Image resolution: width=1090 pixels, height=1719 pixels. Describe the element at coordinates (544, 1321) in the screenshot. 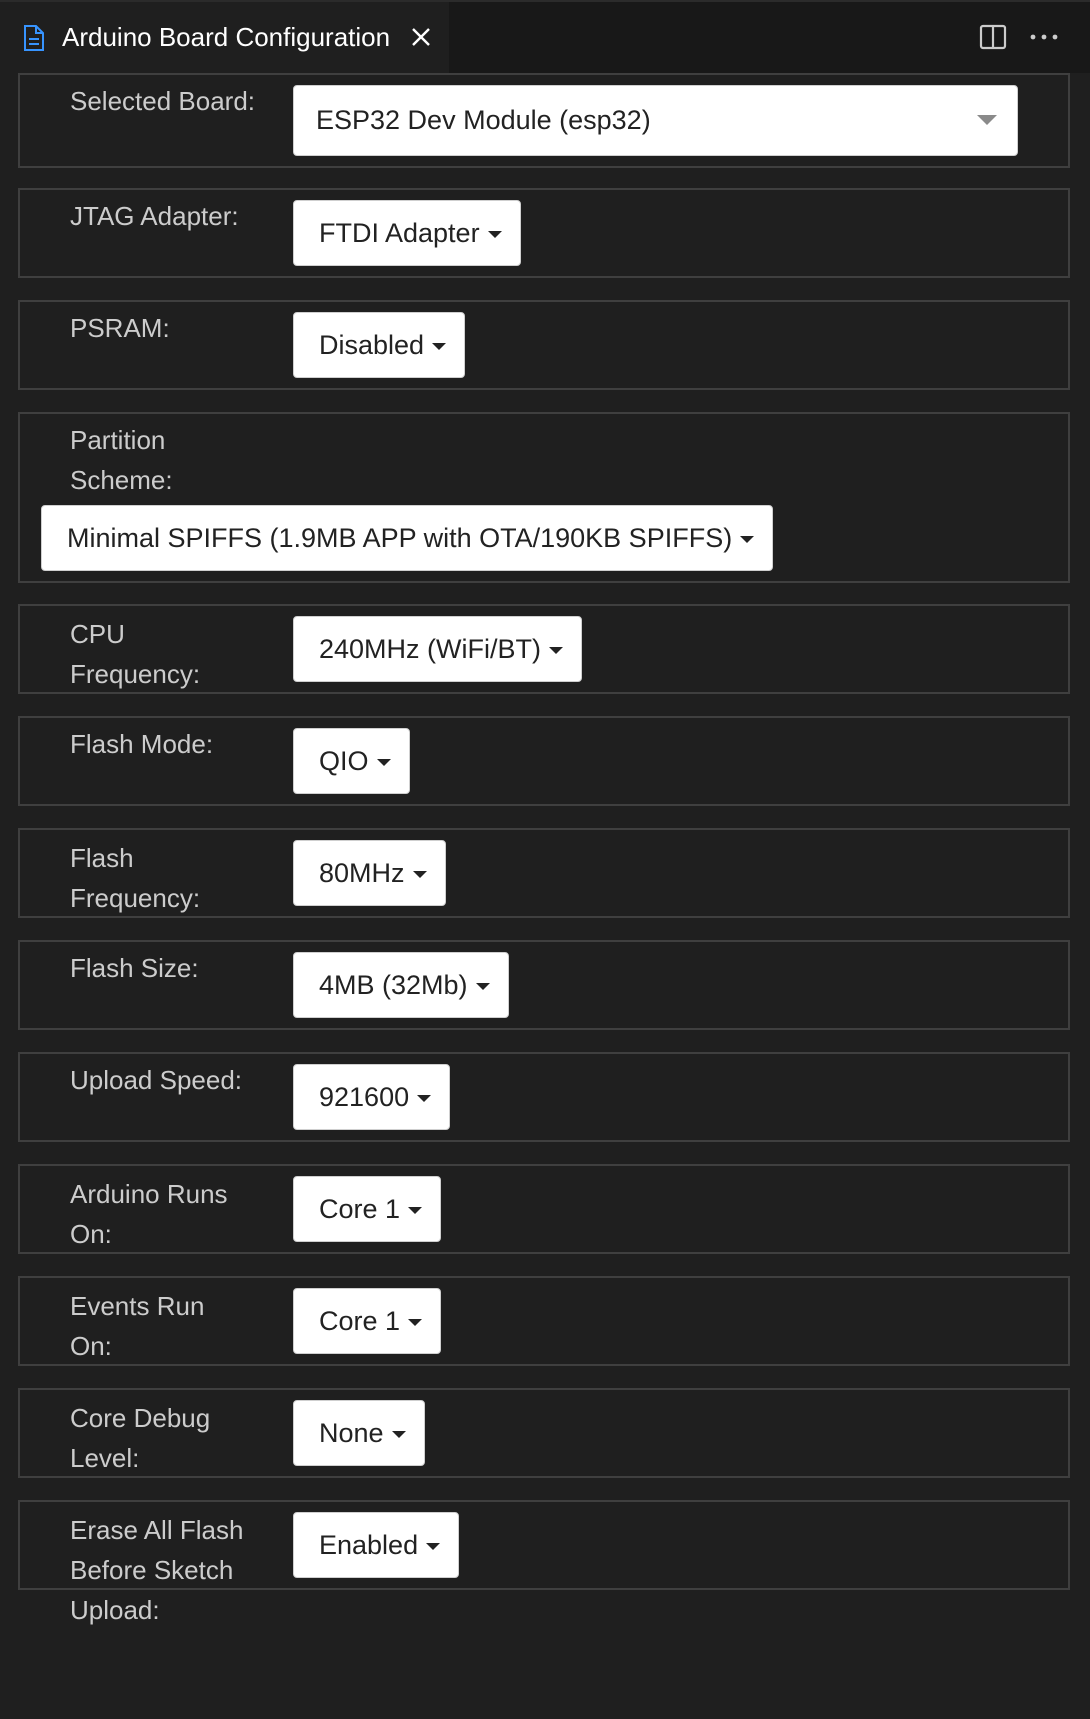

I see `events-run-on-row: Events Run On: Core 1` at that location.